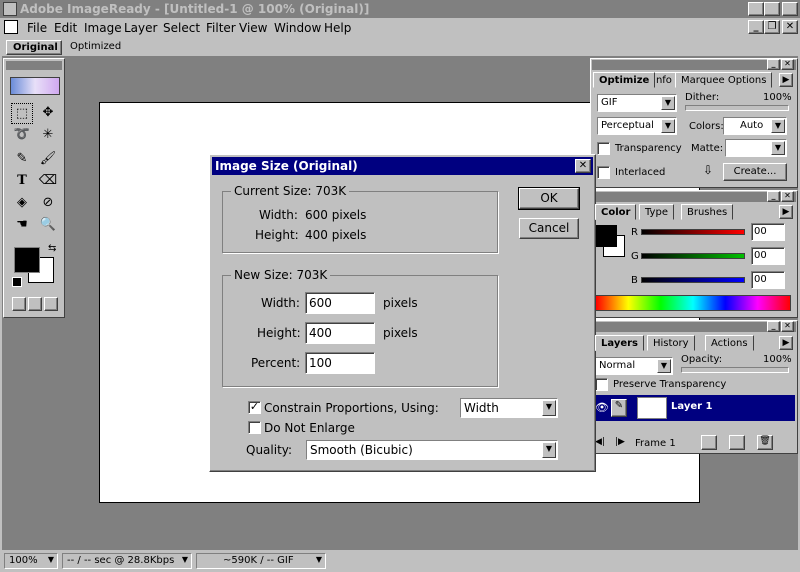 This screenshot has height=572, width=800. I want to click on foreground-color-swatch, so click(27, 260).